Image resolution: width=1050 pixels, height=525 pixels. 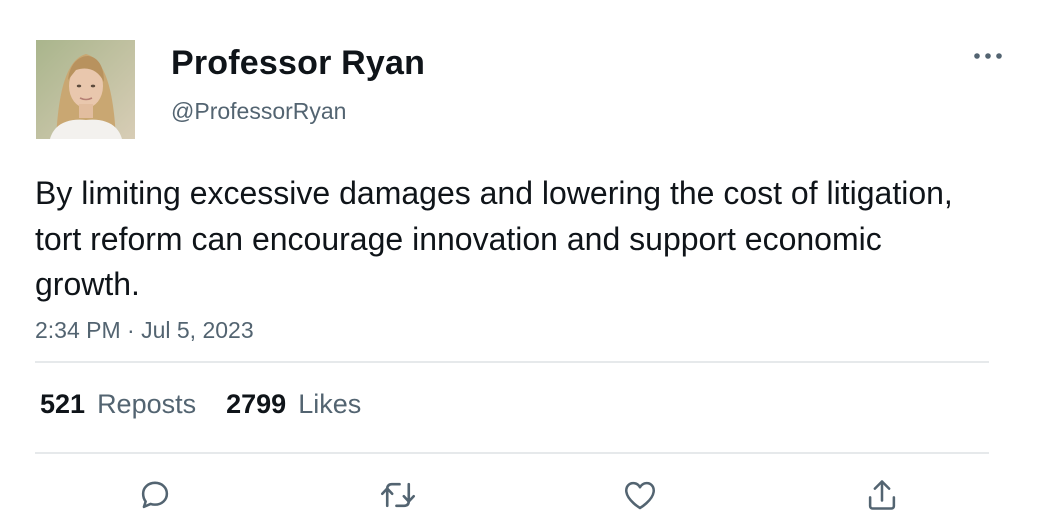 I want to click on repost-icon, so click(x=398, y=495).